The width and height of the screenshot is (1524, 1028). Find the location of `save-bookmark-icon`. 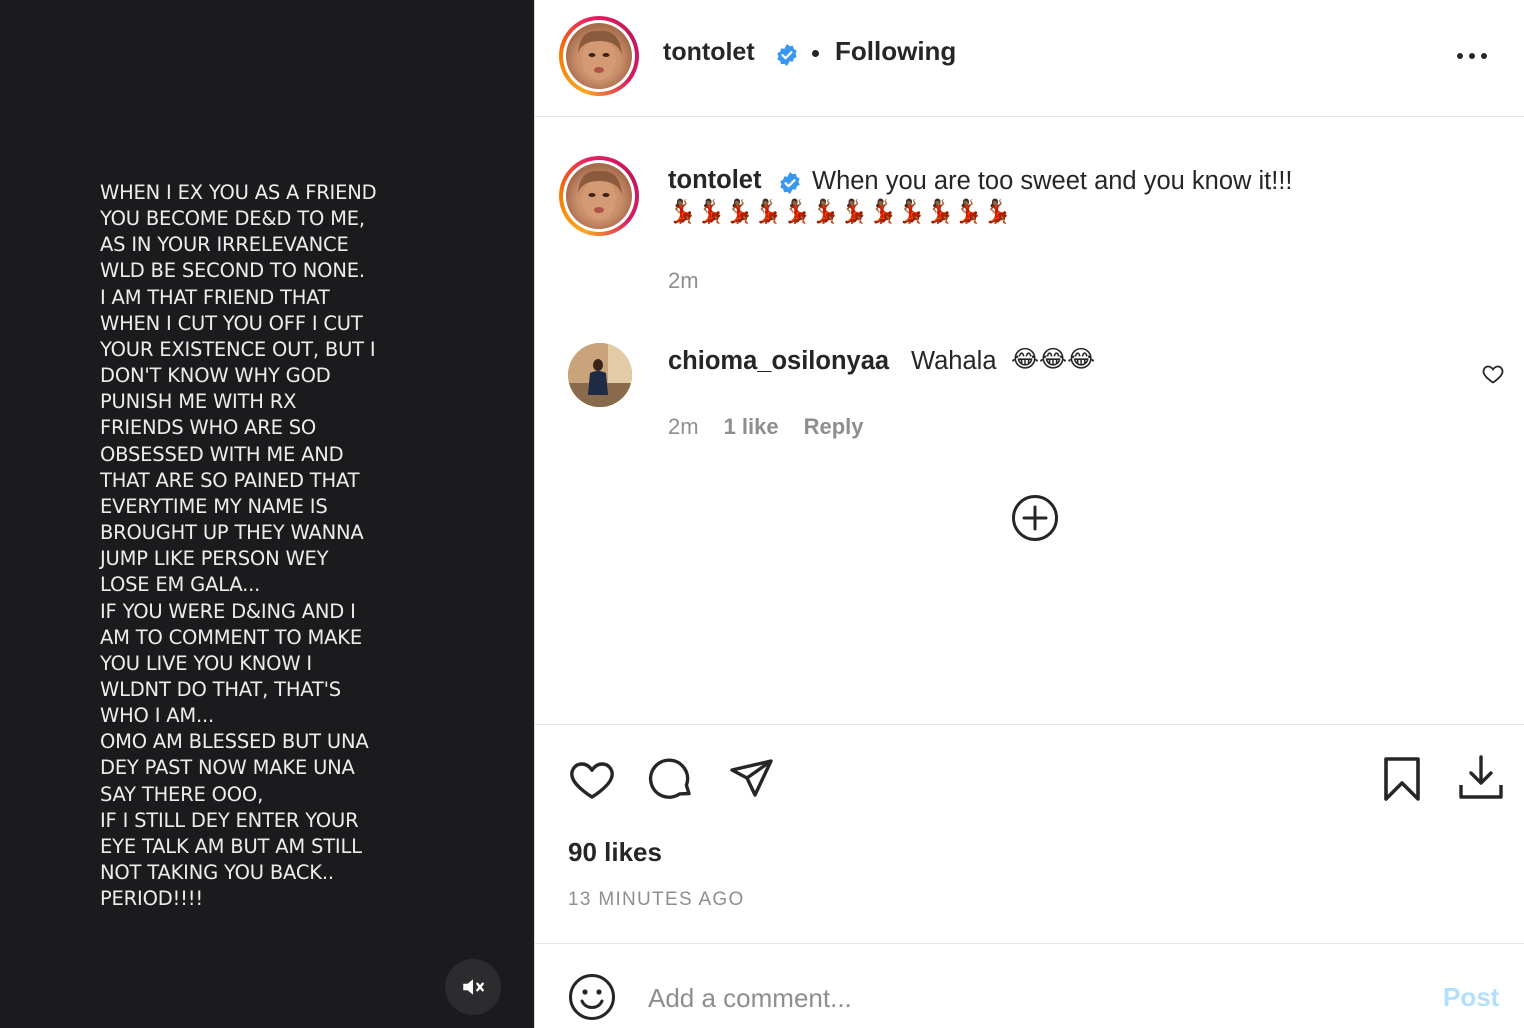

save-bookmark-icon is located at coordinates (1402, 779).